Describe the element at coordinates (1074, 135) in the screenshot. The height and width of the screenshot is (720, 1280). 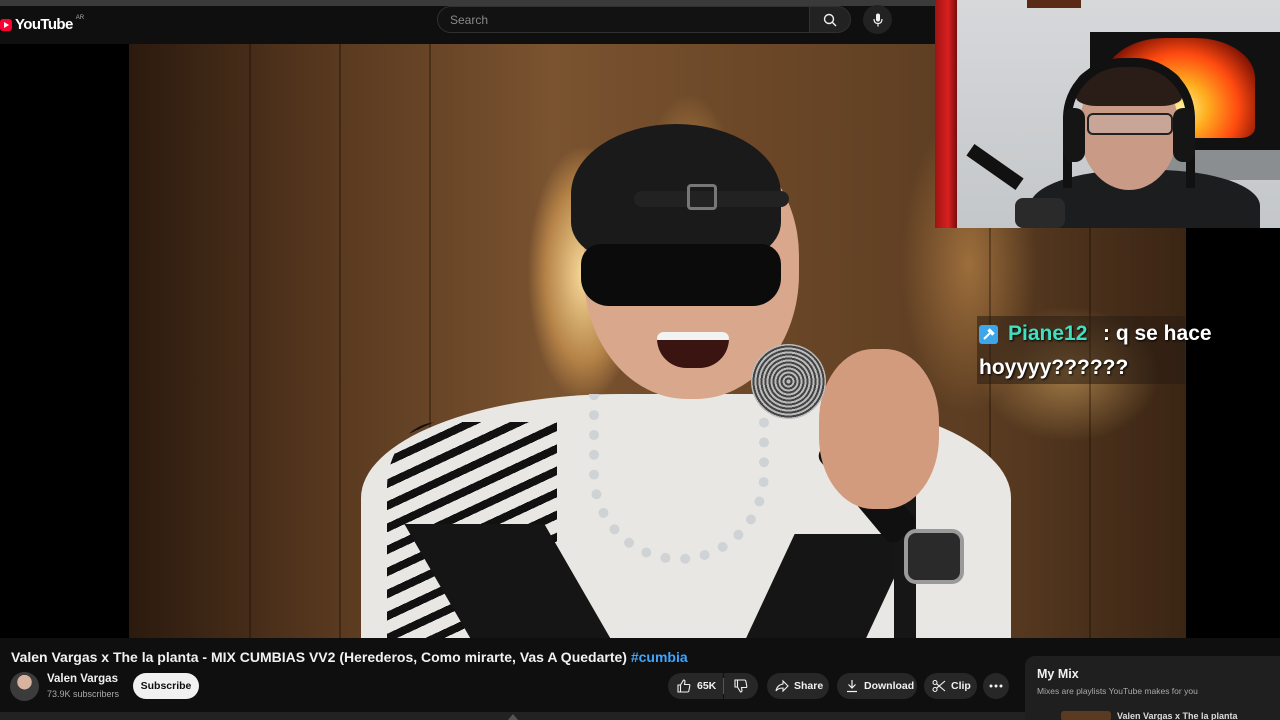
I see `headset-cup-left` at that location.